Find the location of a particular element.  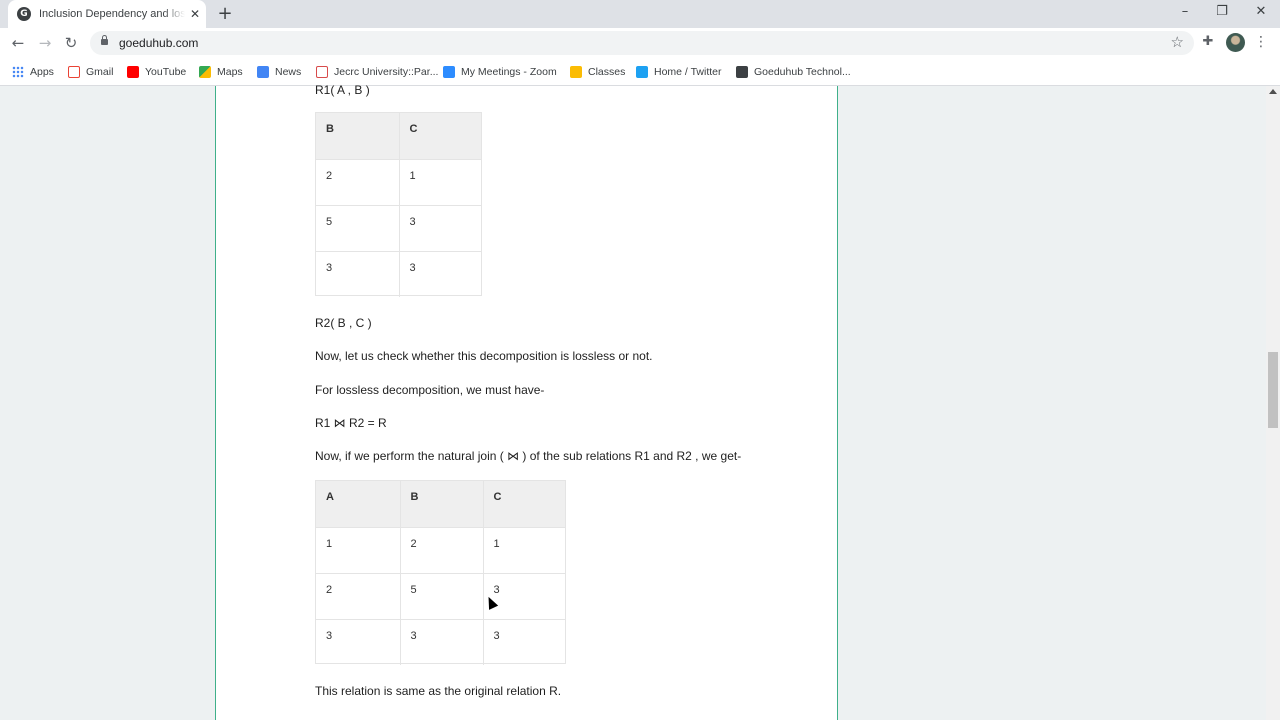

twitter-icon is located at coordinates (642, 72).